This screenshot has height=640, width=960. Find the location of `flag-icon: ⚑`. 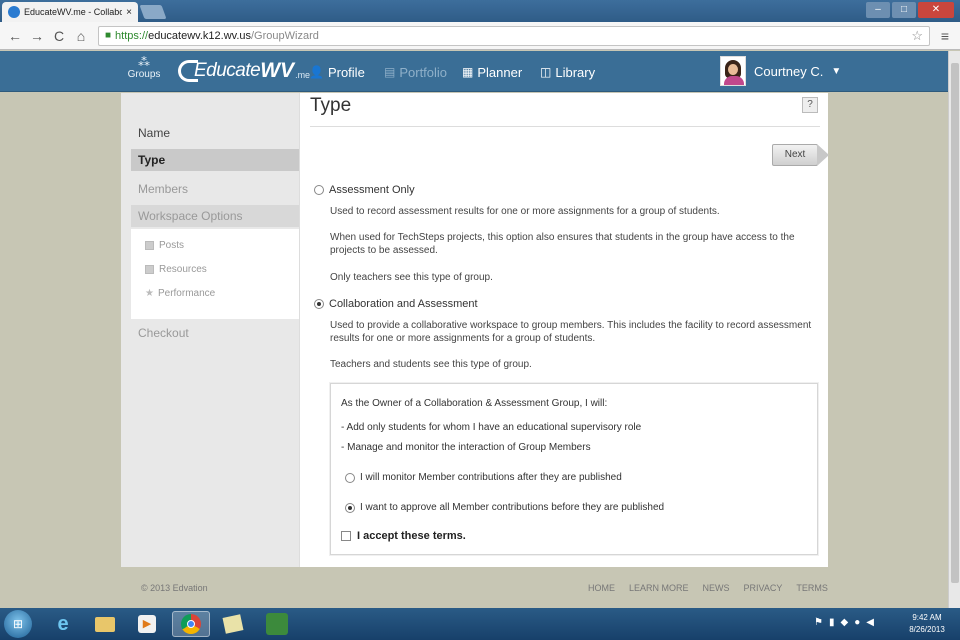

flag-icon: ⚑ is located at coordinates (818, 622).